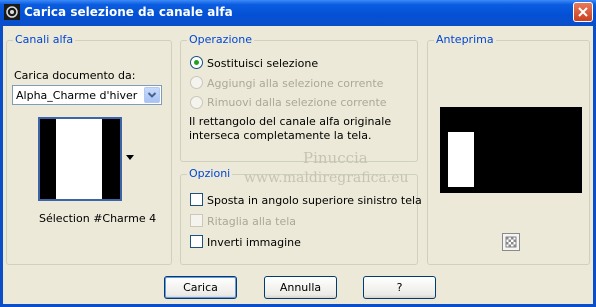 The image size is (596, 307). I want to click on thumbnail-dropdown-button, so click(130, 159).